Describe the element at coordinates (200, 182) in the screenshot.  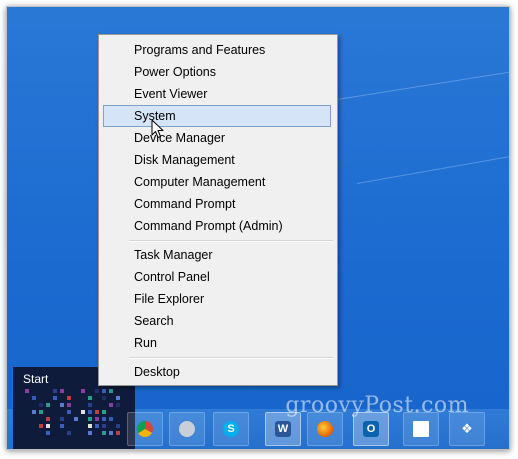
I see `menu-item-label: Computer Management` at that location.